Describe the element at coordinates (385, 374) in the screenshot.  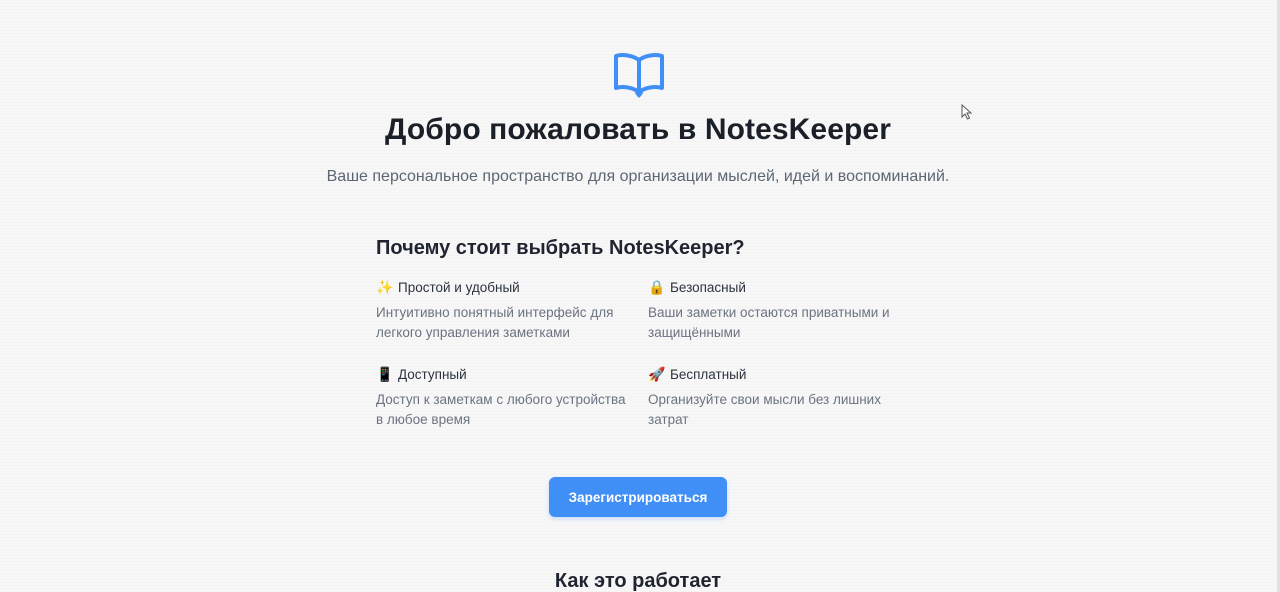
I see `phone-icon: 📱` at that location.